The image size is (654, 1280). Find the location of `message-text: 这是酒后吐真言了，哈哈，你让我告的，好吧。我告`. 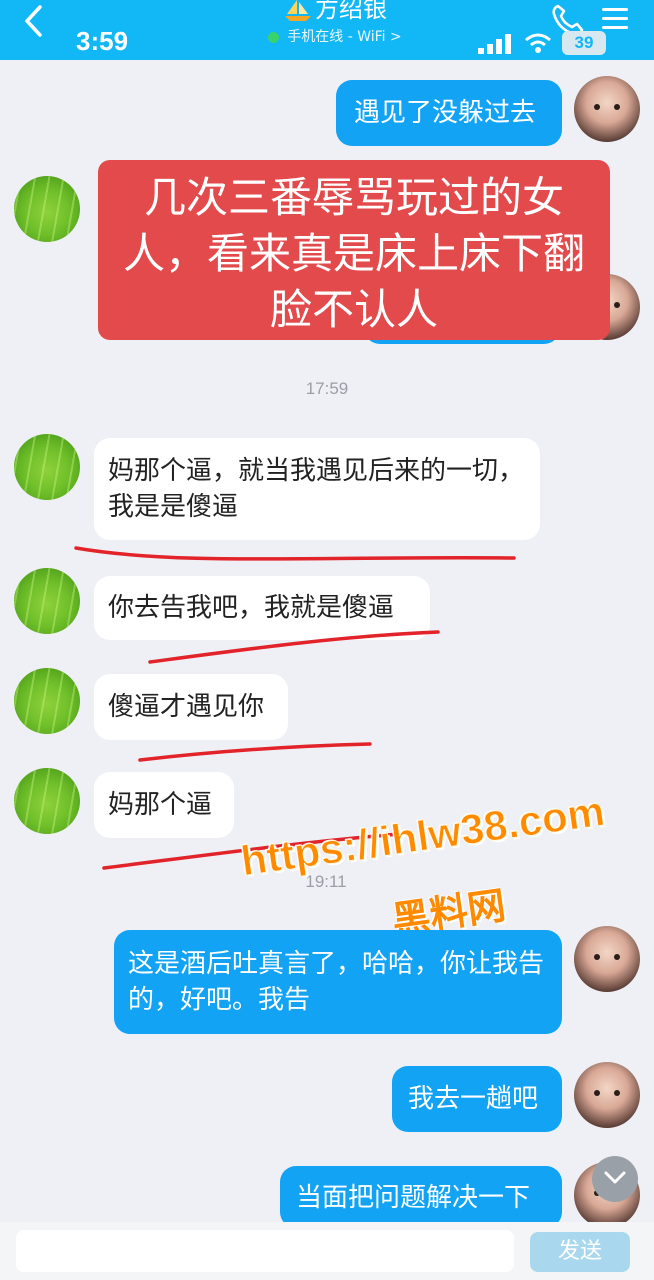

message-text: 这是酒后吐真言了，哈哈，你让我告的，好吧。我告 is located at coordinates (336, 982).